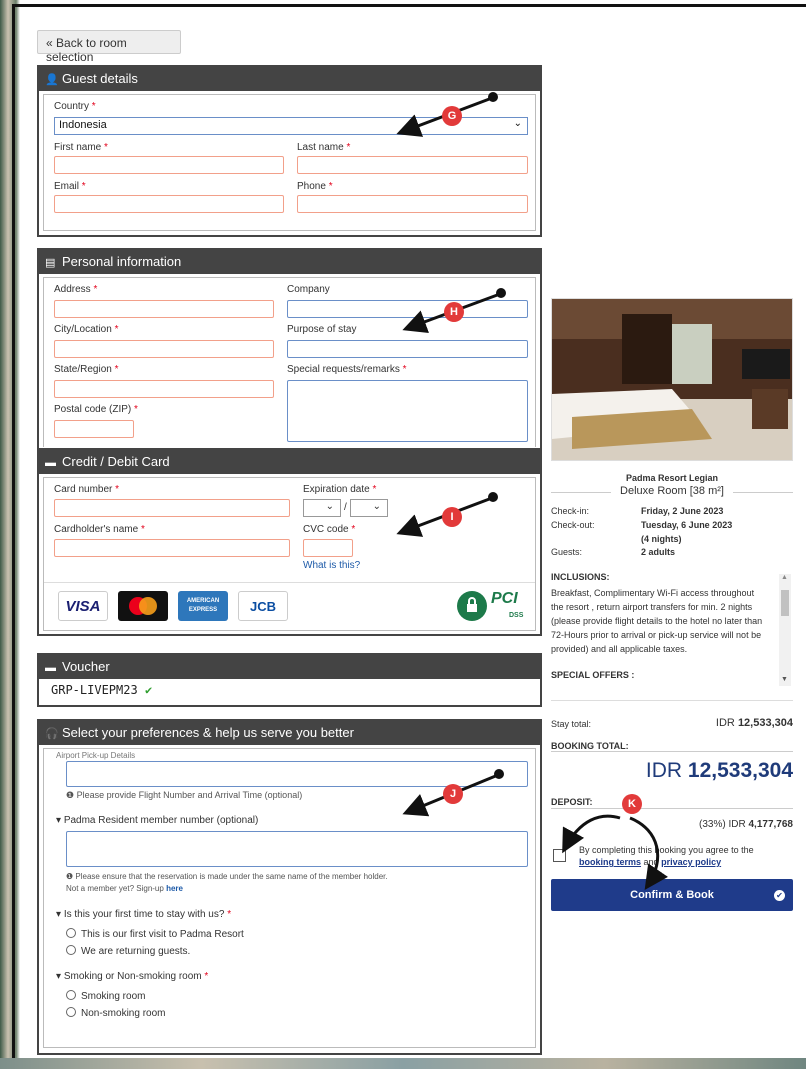 This screenshot has height=1069, width=806. What do you see at coordinates (504, 598) in the screenshot?
I see `pci-text: PCI` at bounding box center [504, 598].